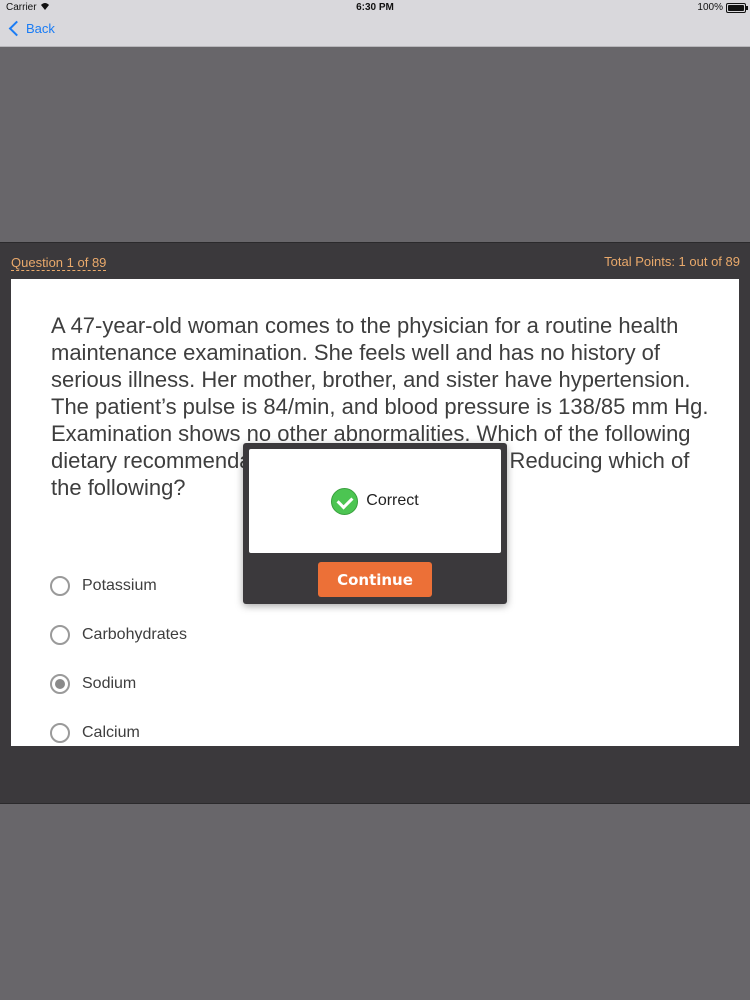 This screenshot has height=1000, width=750. I want to click on total-points: Total Points: 1 out of 89, so click(672, 261).